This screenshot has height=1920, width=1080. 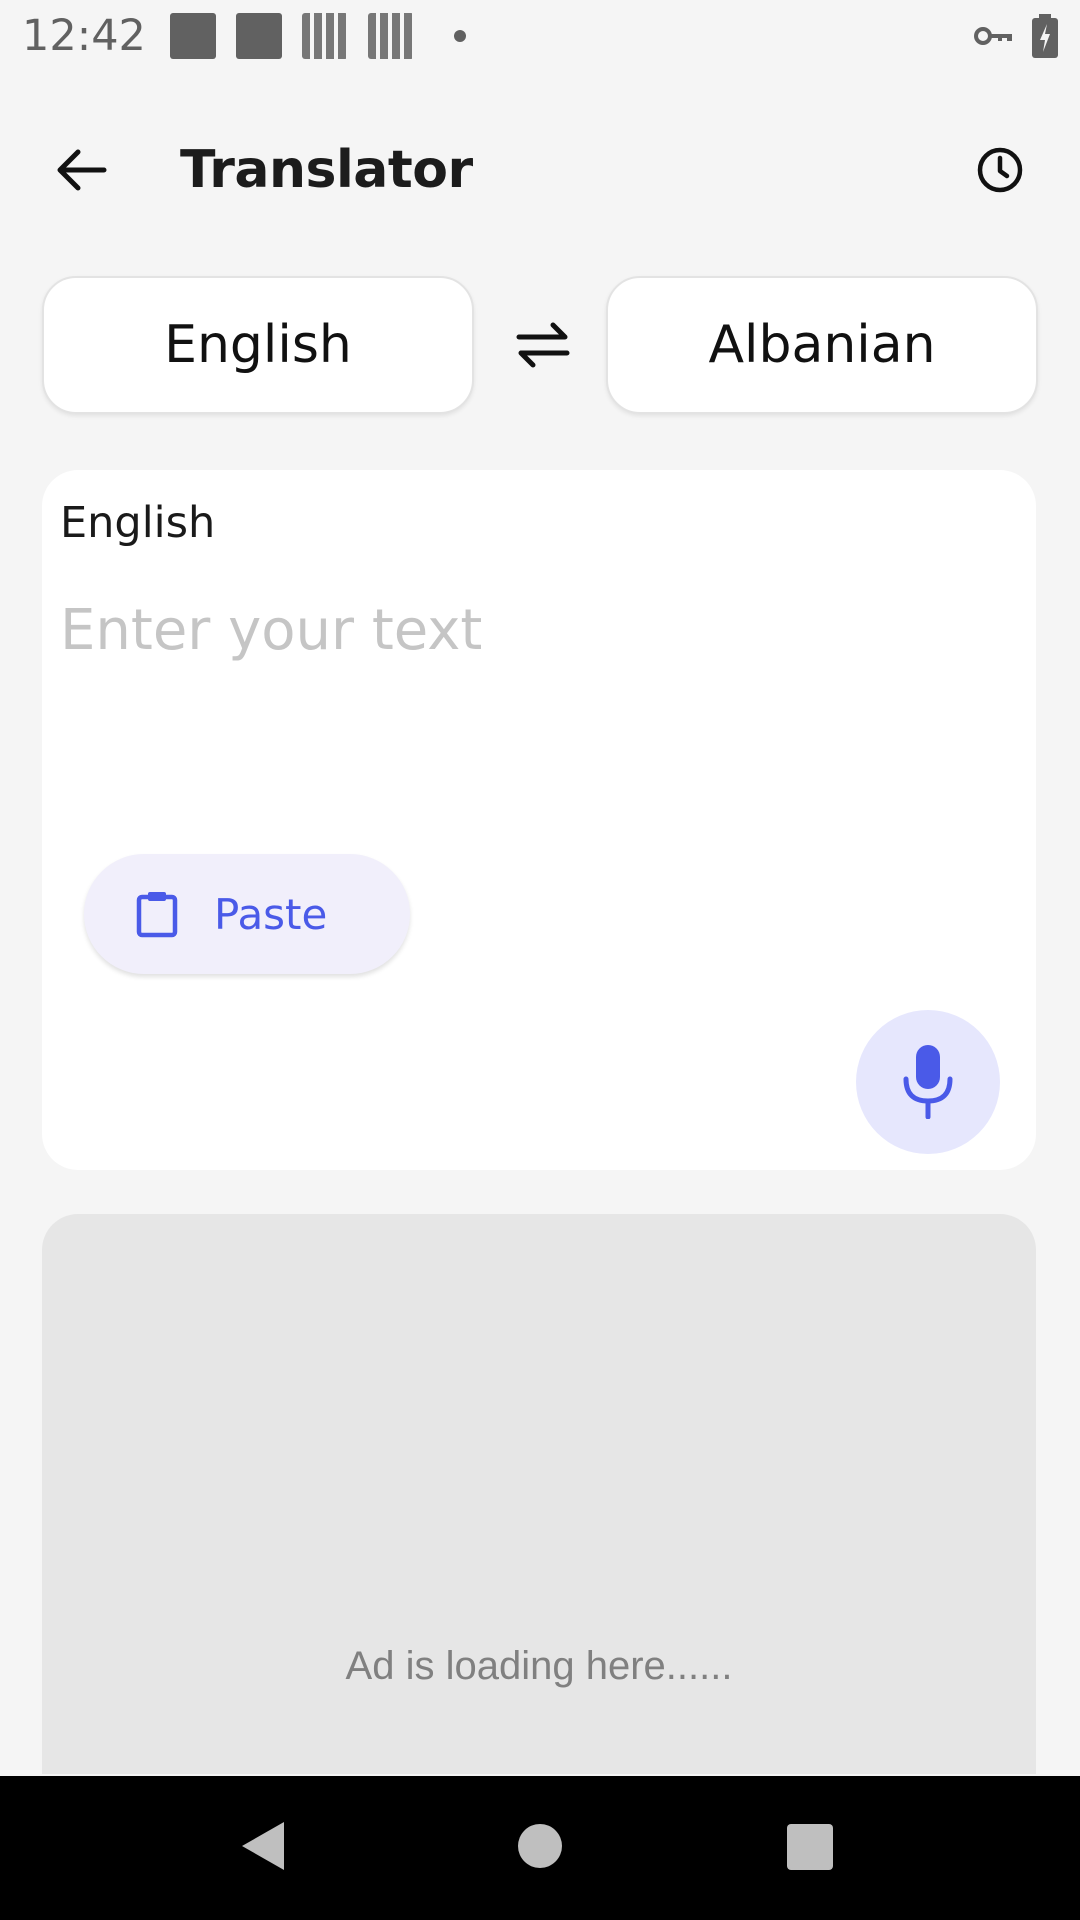 What do you see at coordinates (1016, 36) in the screenshot?
I see `status-icons` at bounding box center [1016, 36].